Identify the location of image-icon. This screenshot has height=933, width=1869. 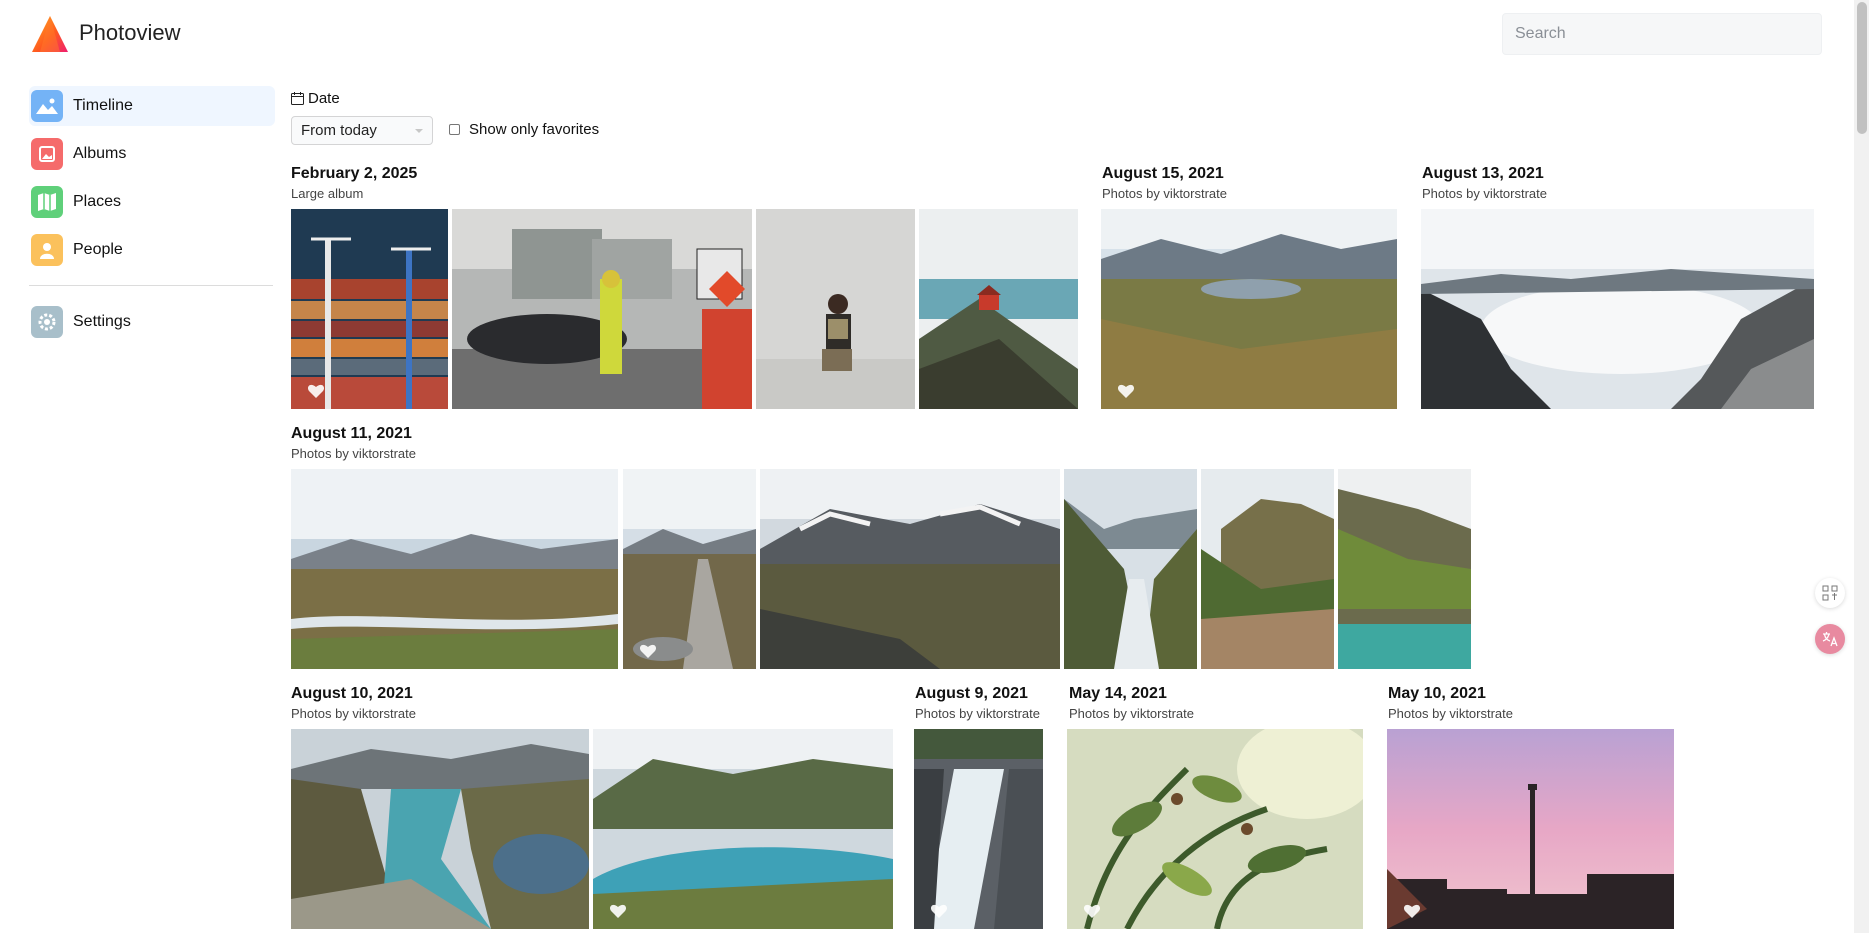
(47, 106).